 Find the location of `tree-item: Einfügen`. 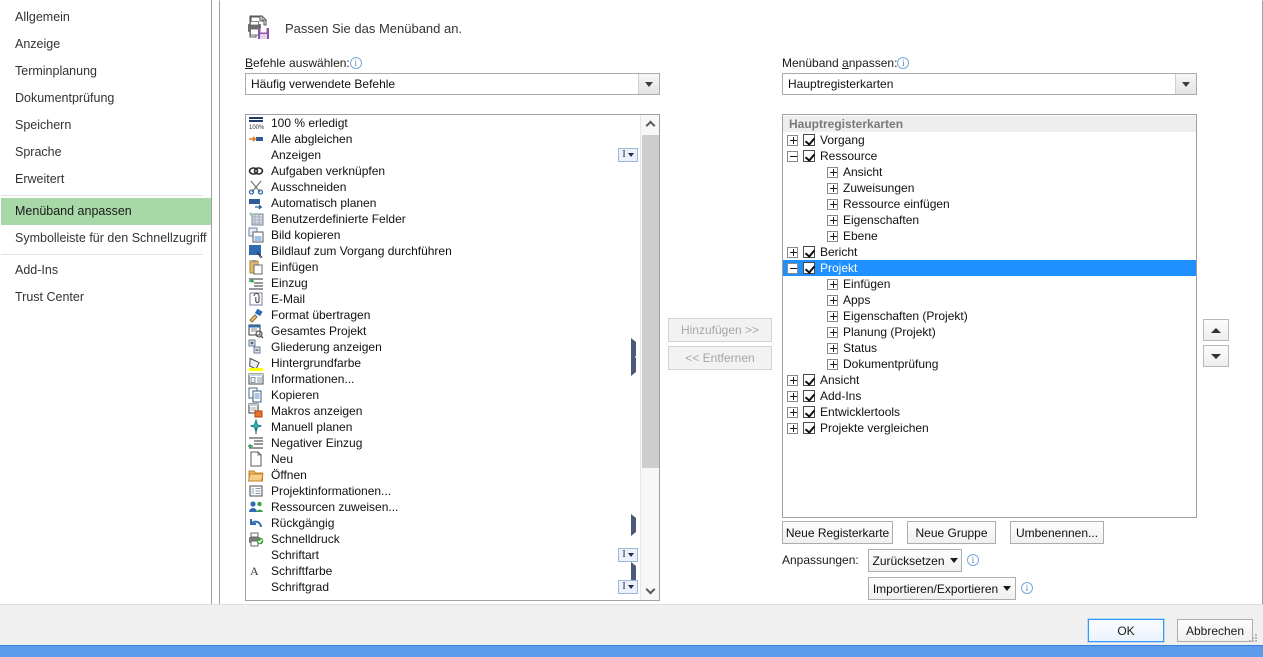

tree-item: Einfügen is located at coordinates (989, 284).